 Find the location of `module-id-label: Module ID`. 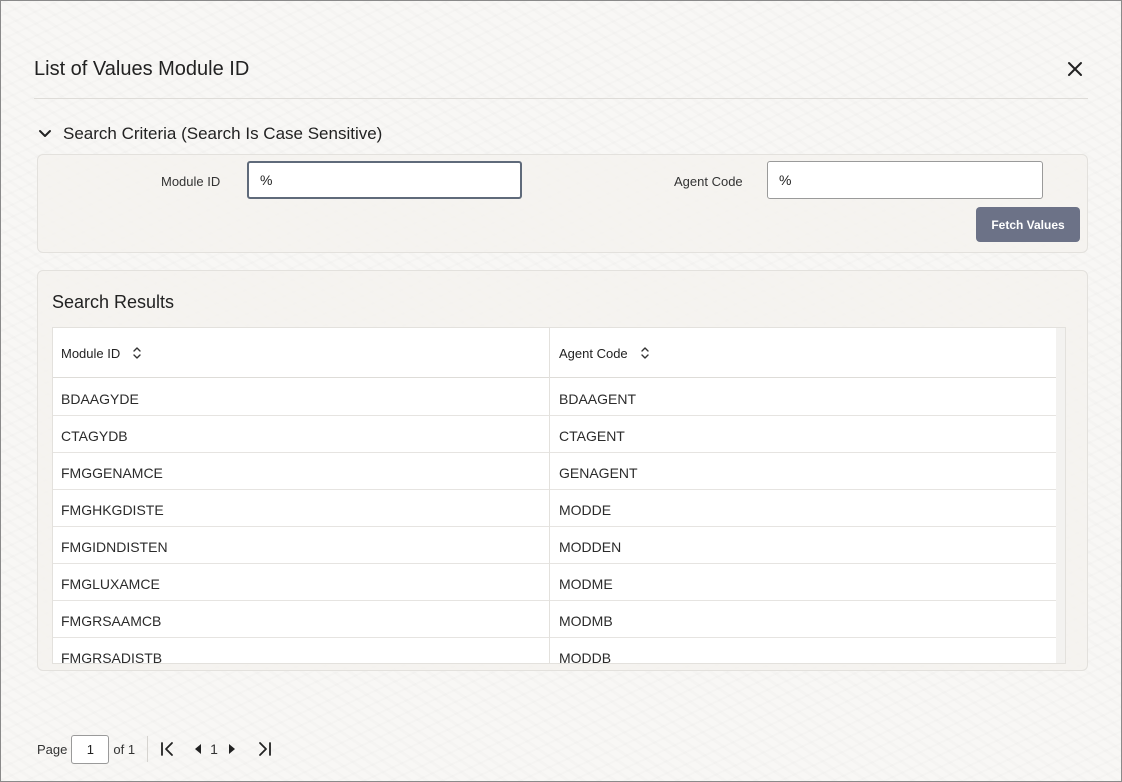

module-id-label: Module ID is located at coordinates (191, 181).